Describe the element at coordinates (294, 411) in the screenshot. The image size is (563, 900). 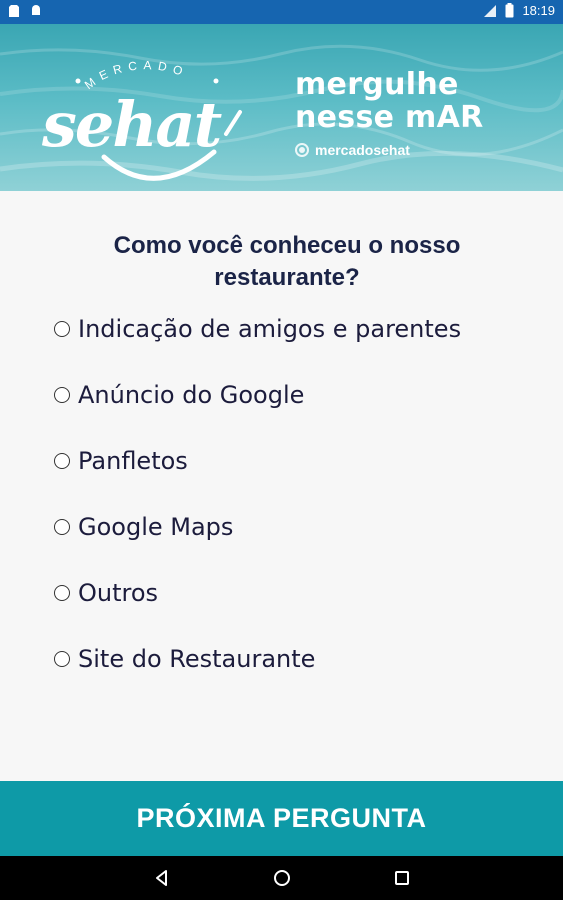
I see `option-anuncio-google: Anúncio do Google` at that location.